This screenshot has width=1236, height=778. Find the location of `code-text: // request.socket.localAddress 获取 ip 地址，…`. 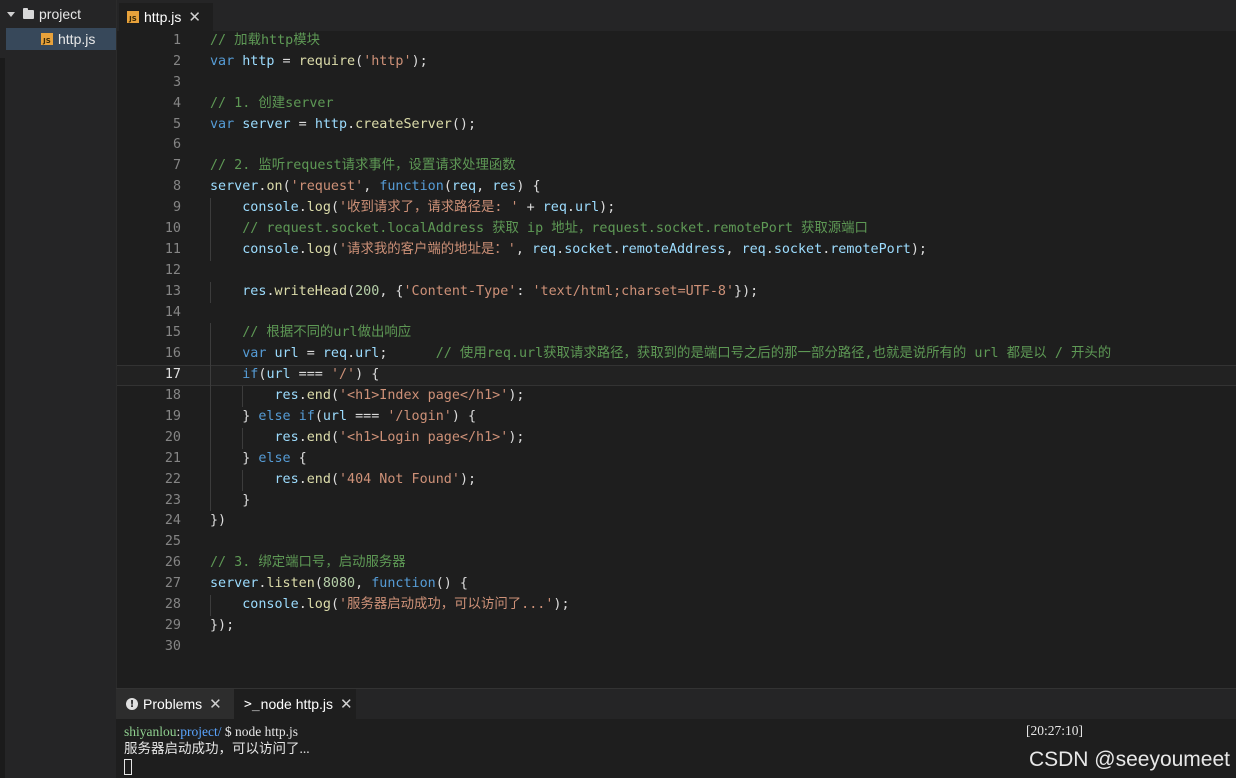

code-text: // request.socket.localAddress 获取 ip 地址，… is located at coordinates (555, 229).